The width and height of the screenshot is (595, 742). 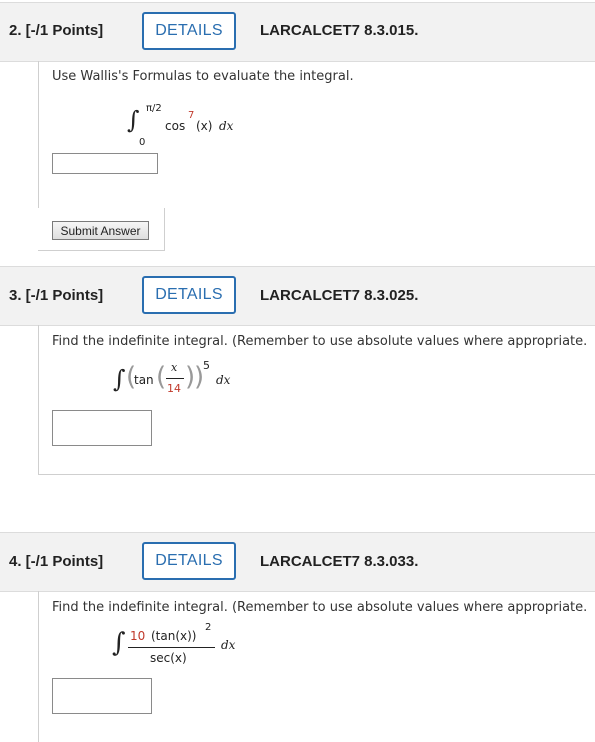 What do you see at coordinates (174, 388) in the screenshot?
I see `fraction-denominator: 14` at bounding box center [174, 388].